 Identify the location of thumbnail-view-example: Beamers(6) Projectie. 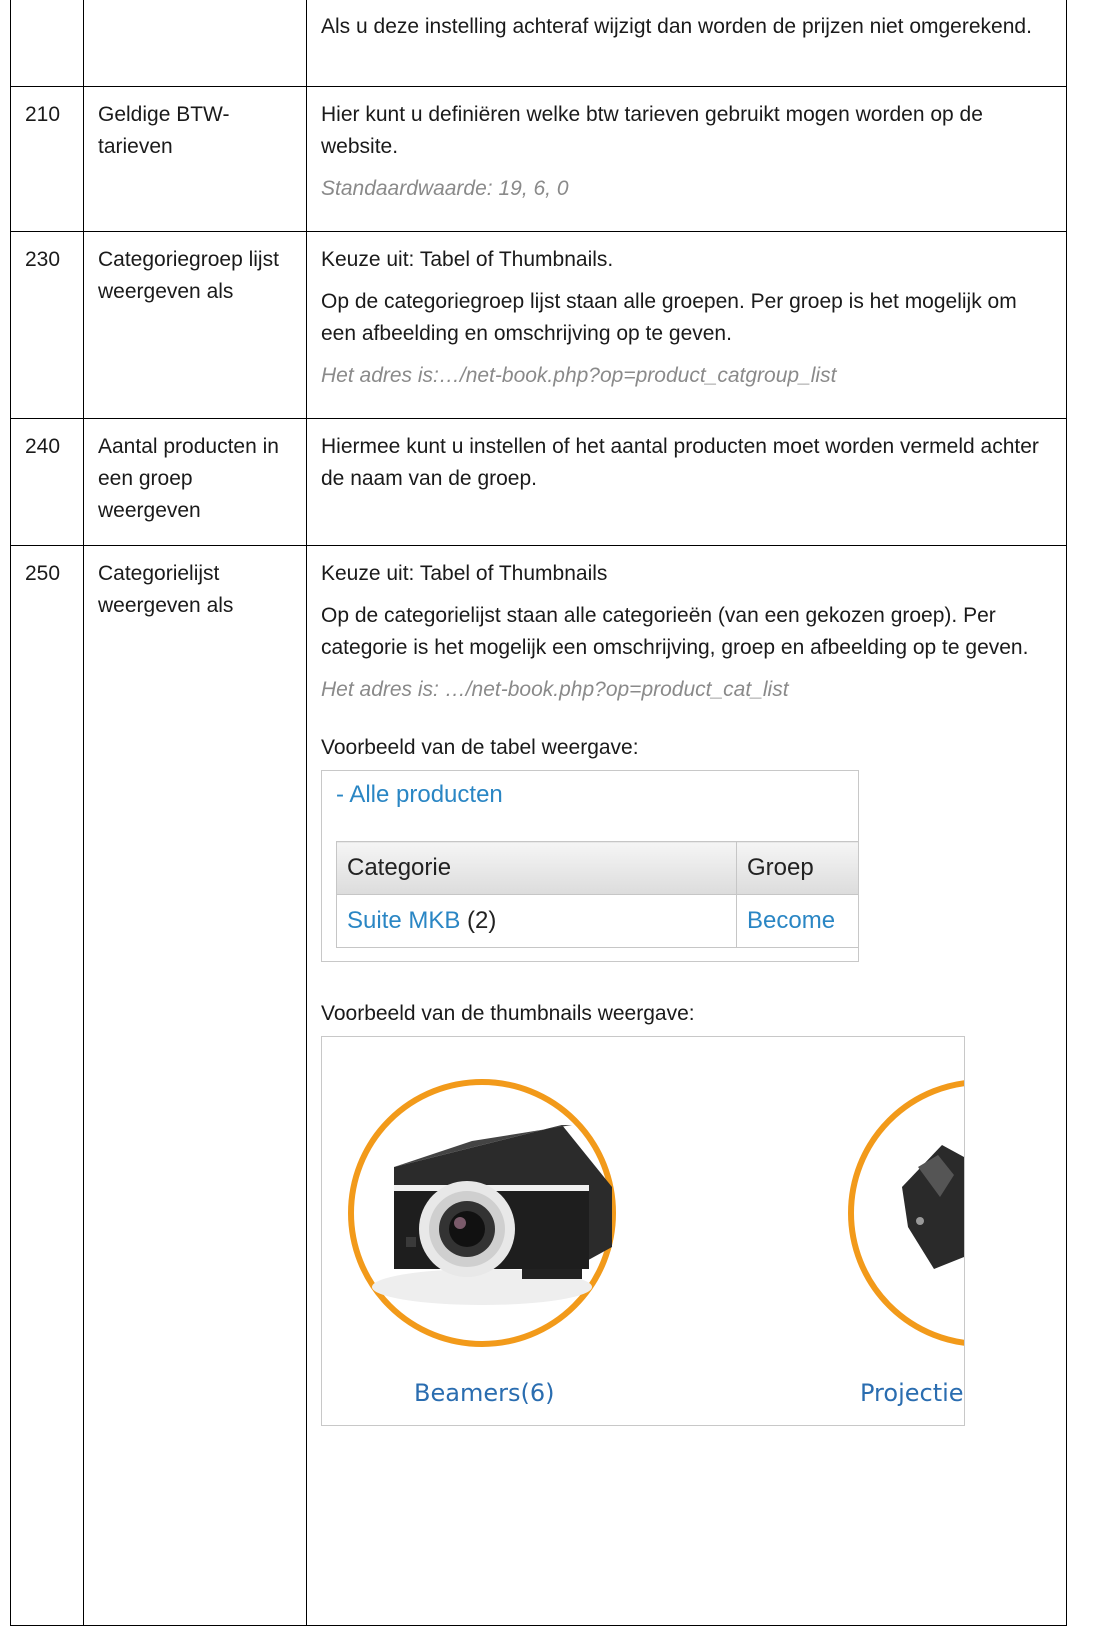
(643, 1231).